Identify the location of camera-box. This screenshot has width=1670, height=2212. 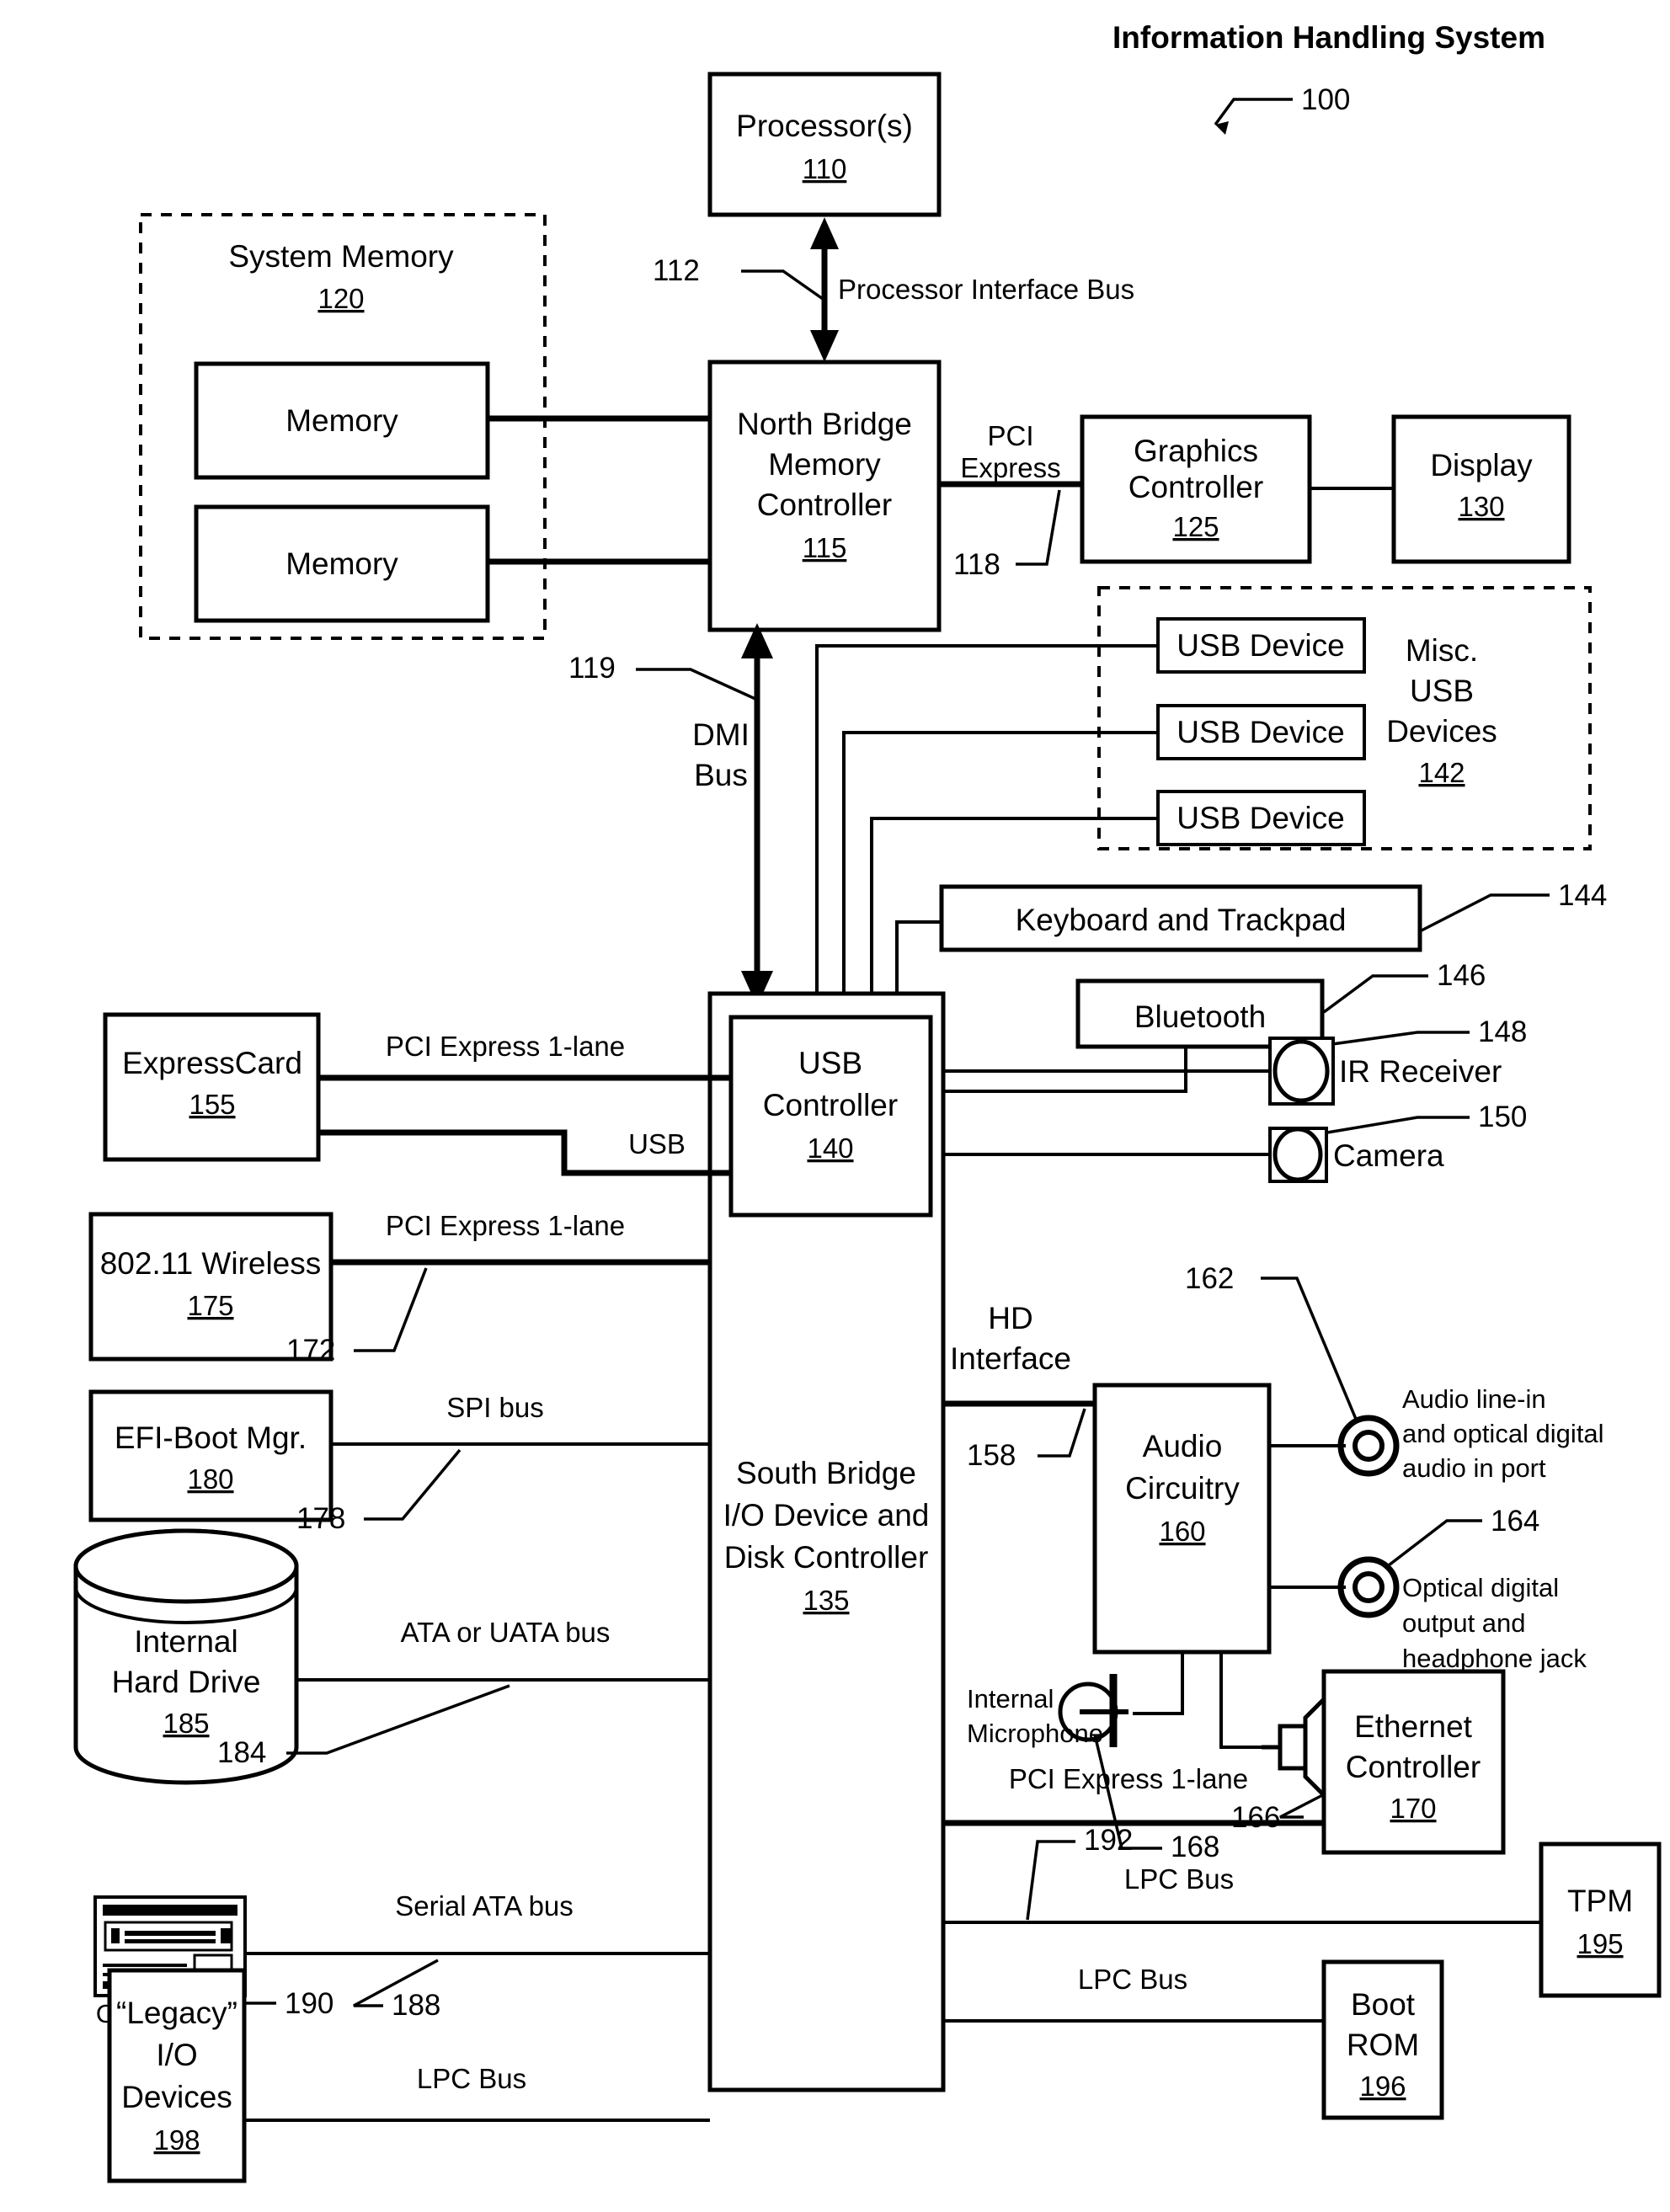
(1298, 1155).